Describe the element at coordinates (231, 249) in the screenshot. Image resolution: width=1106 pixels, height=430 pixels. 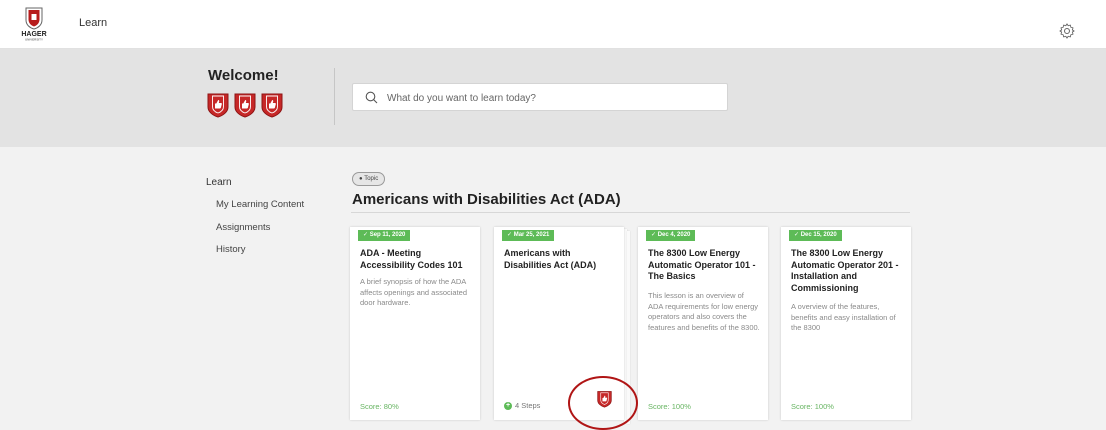
I see `sidebar-item-history: History` at that location.